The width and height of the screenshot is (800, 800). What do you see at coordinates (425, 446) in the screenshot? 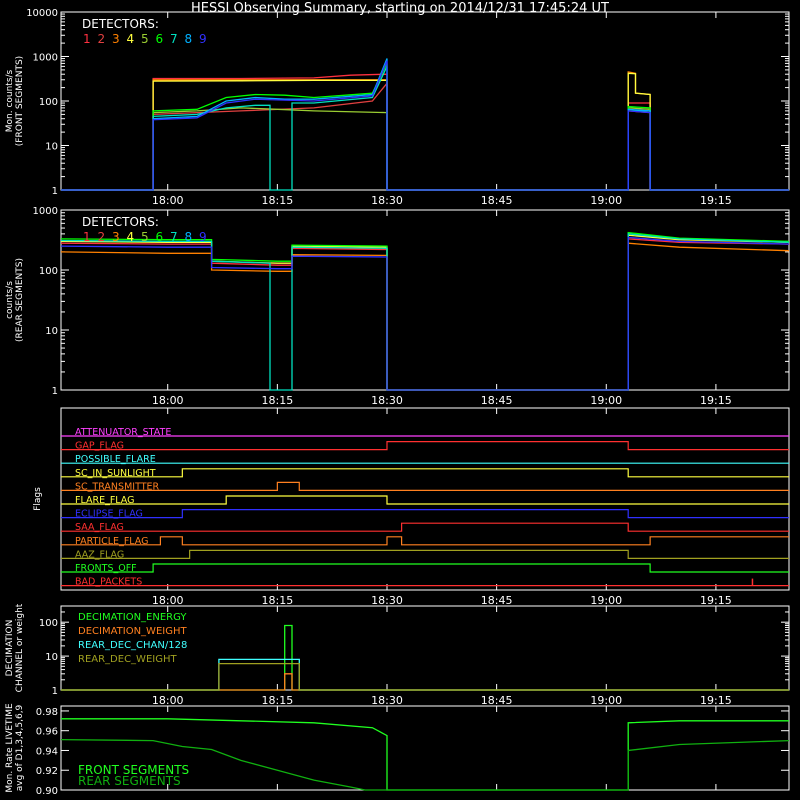
I see `flag-line-gap-flag` at bounding box center [425, 446].